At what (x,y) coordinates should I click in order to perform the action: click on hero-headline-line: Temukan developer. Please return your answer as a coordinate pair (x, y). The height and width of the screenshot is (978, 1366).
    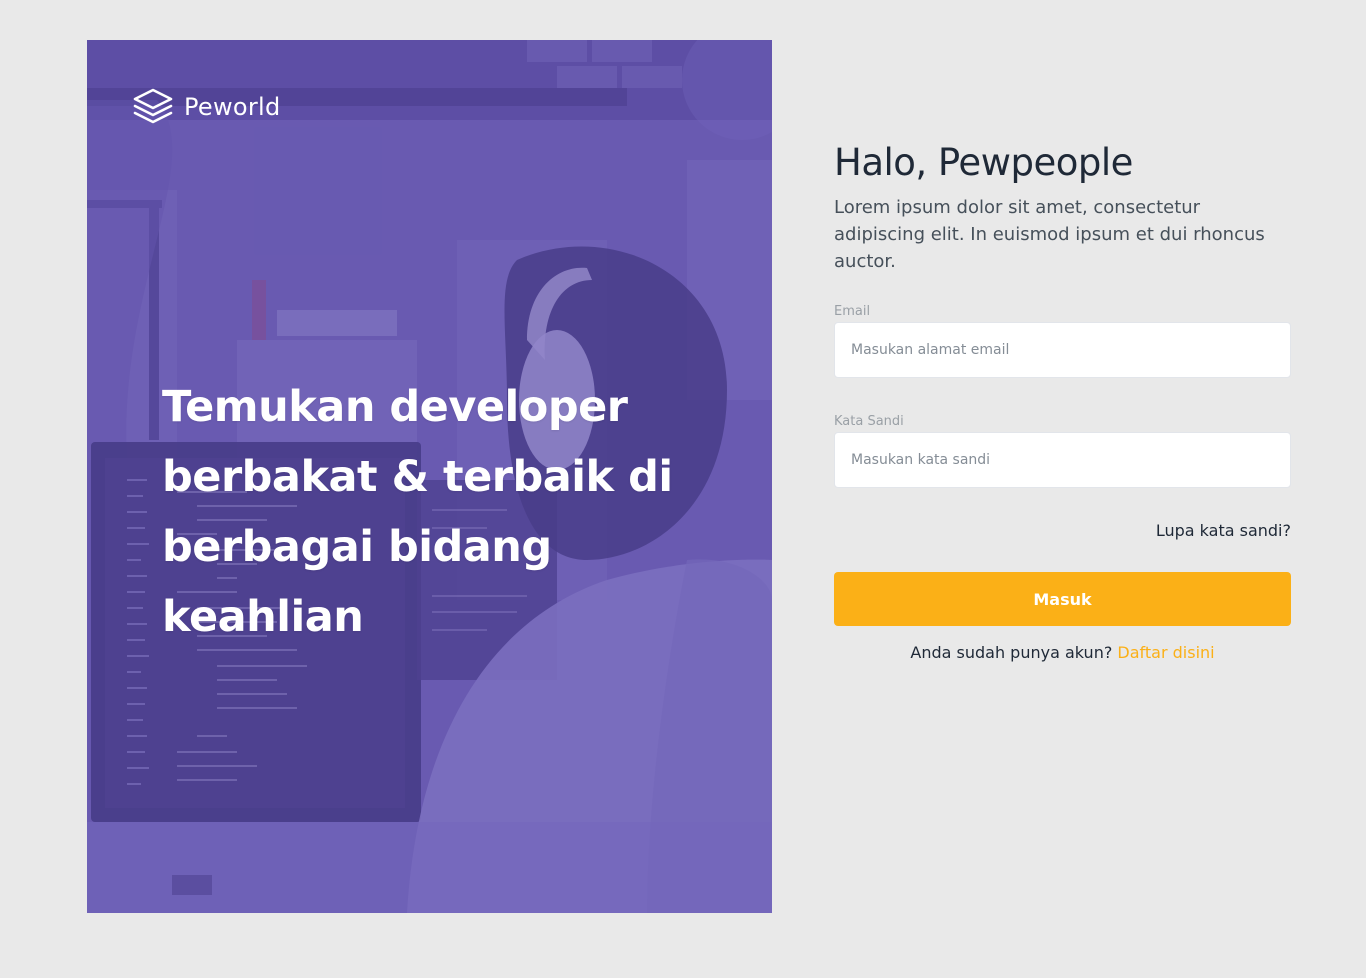
    Looking at the image, I should click on (395, 407).